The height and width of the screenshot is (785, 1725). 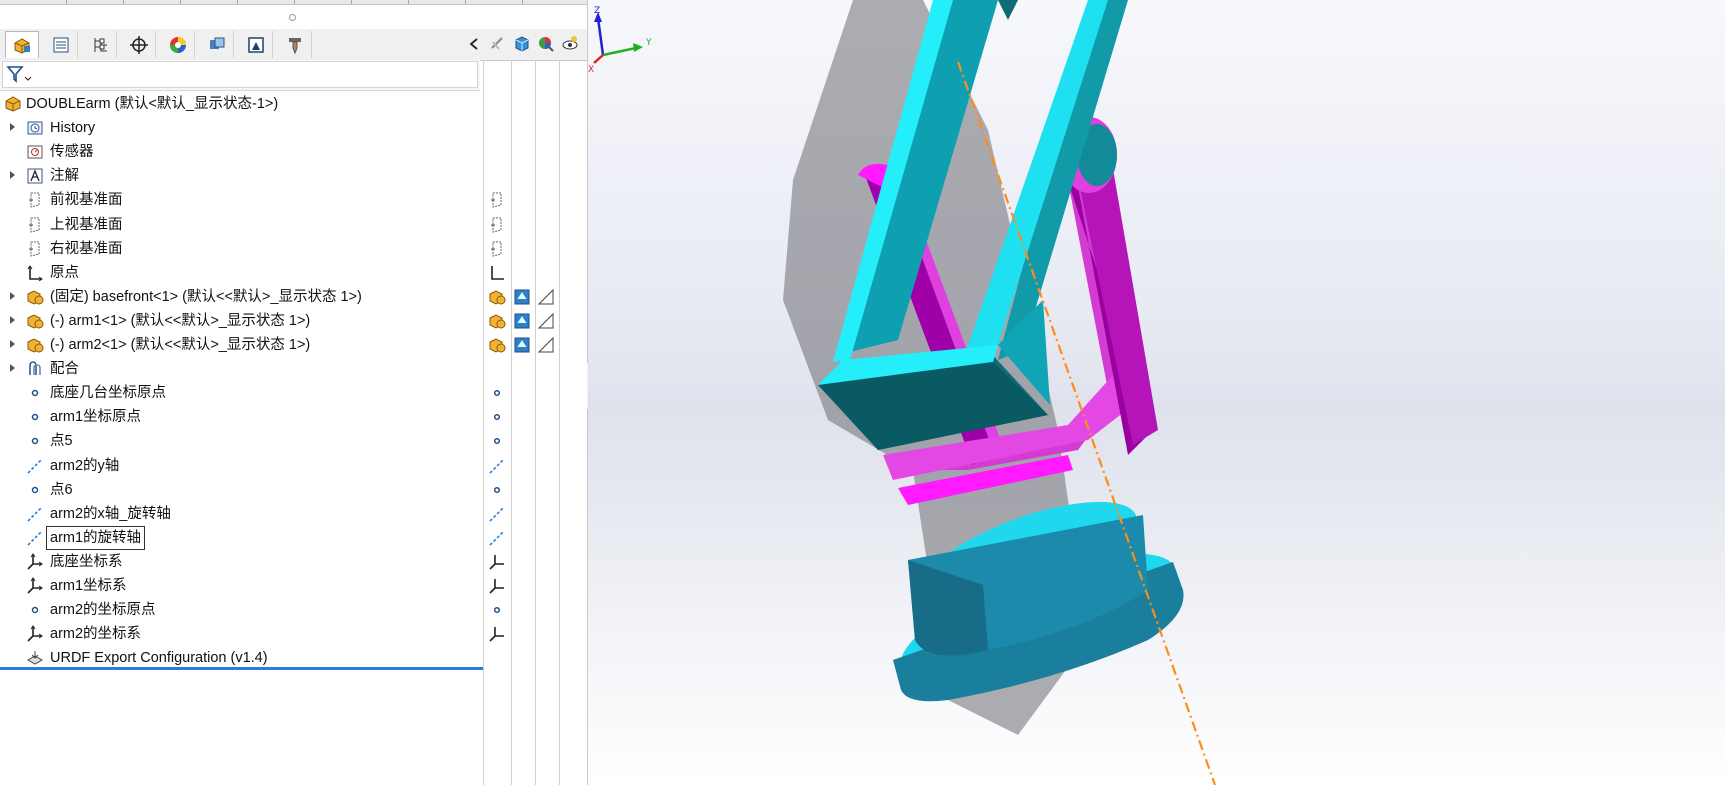 What do you see at coordinates (242, 393) in the screenshot?
I see `tree-item: 底座几台坐标原点` at bounding box center [242, 393].